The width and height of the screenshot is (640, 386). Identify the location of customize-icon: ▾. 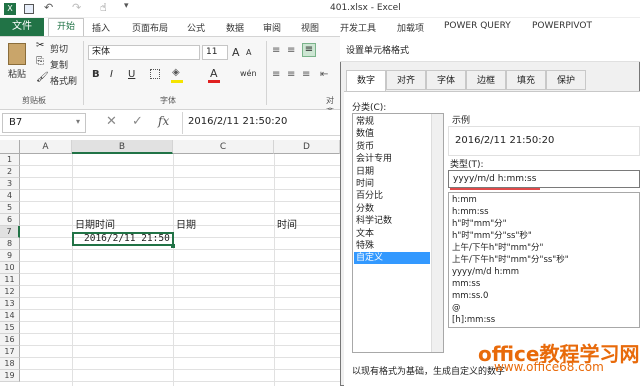
(126, 6).